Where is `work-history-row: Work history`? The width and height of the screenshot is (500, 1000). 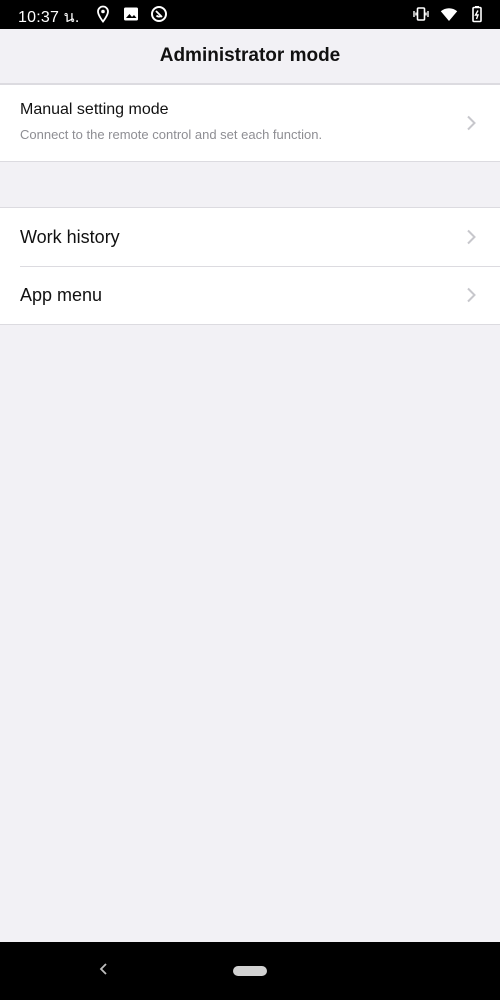
work-history-row: Work history is located at coordinates (250, 237).